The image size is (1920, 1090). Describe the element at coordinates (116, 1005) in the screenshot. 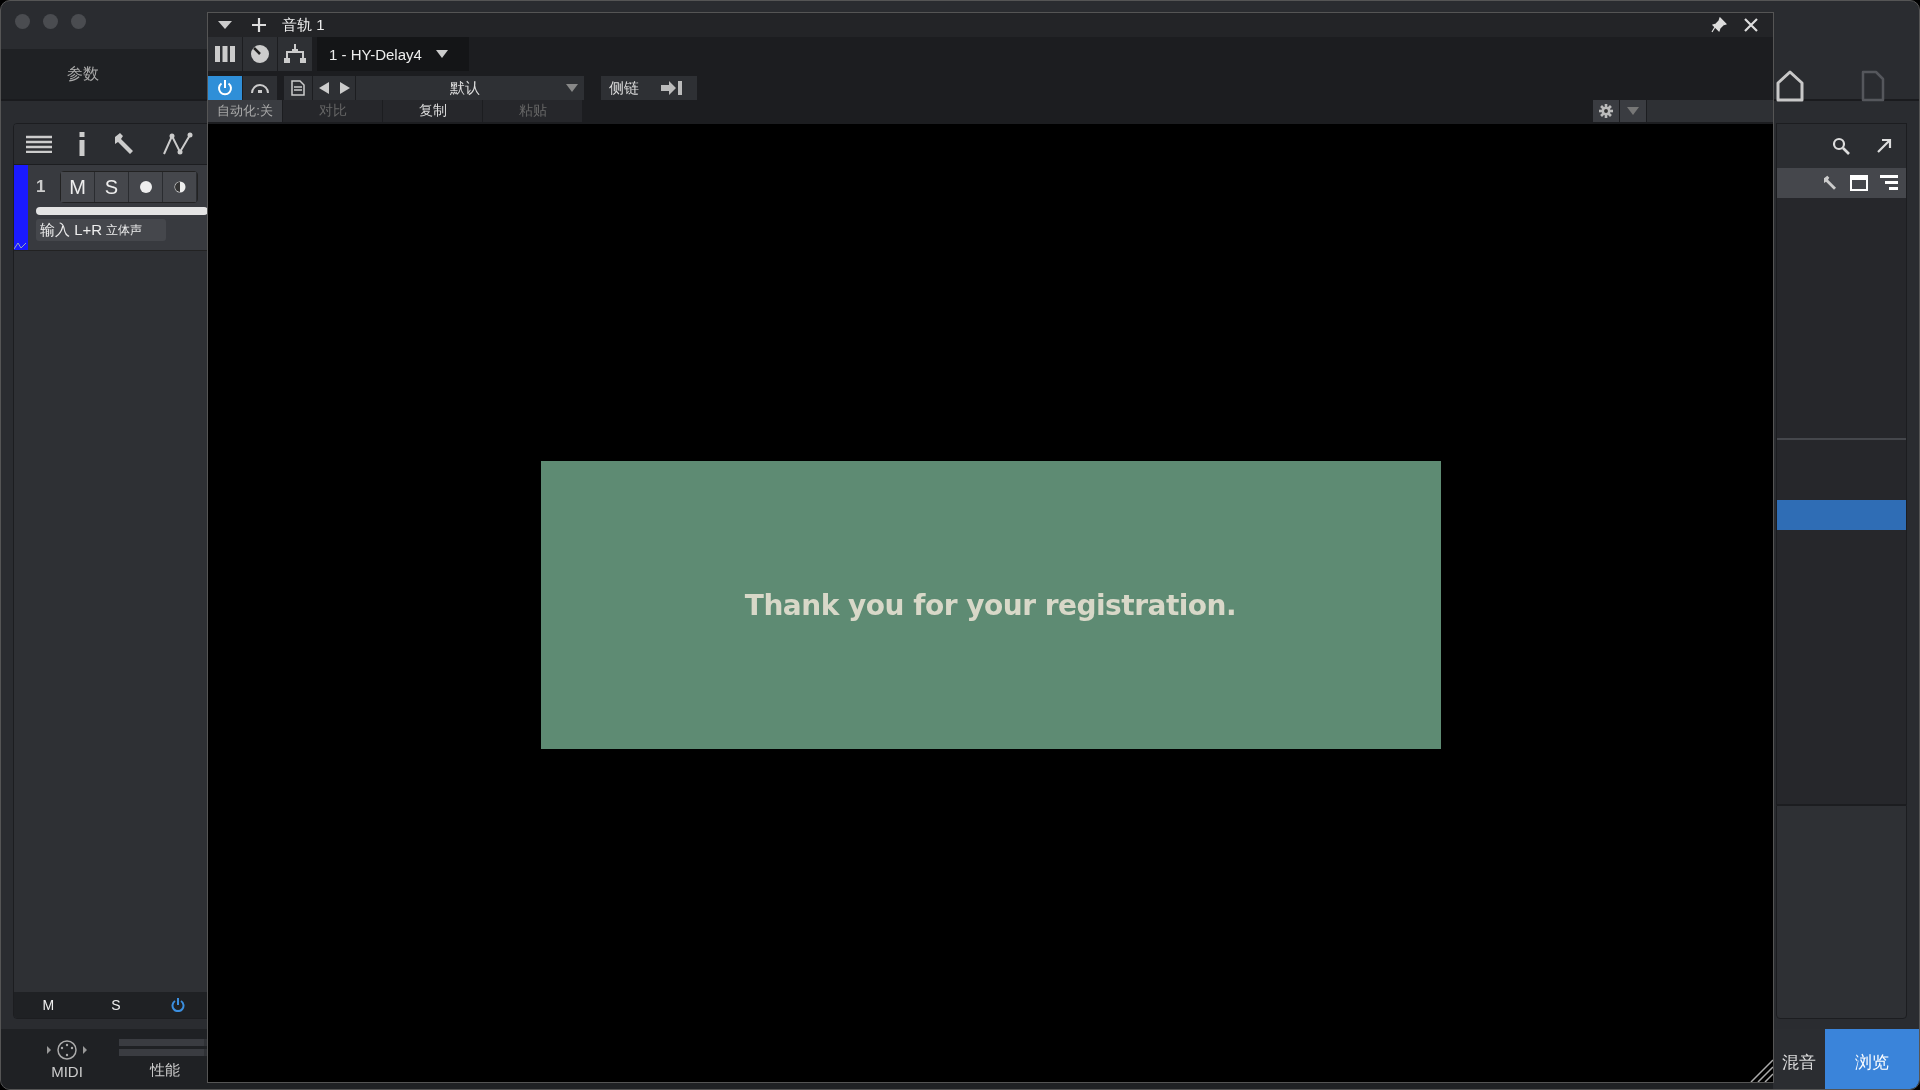

I see `solo-all-button: S` at that location.